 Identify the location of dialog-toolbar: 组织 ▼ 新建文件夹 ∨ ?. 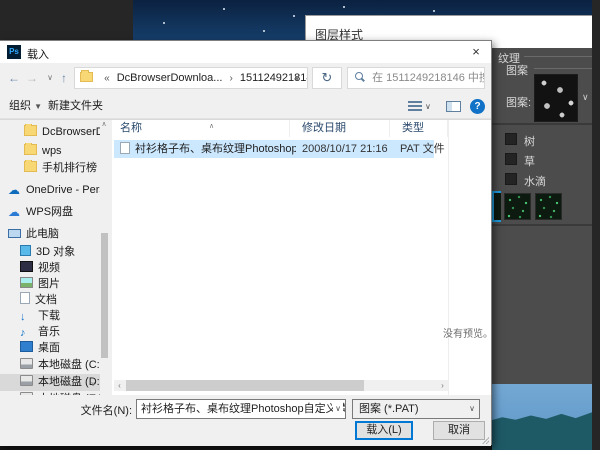
(245, 105).